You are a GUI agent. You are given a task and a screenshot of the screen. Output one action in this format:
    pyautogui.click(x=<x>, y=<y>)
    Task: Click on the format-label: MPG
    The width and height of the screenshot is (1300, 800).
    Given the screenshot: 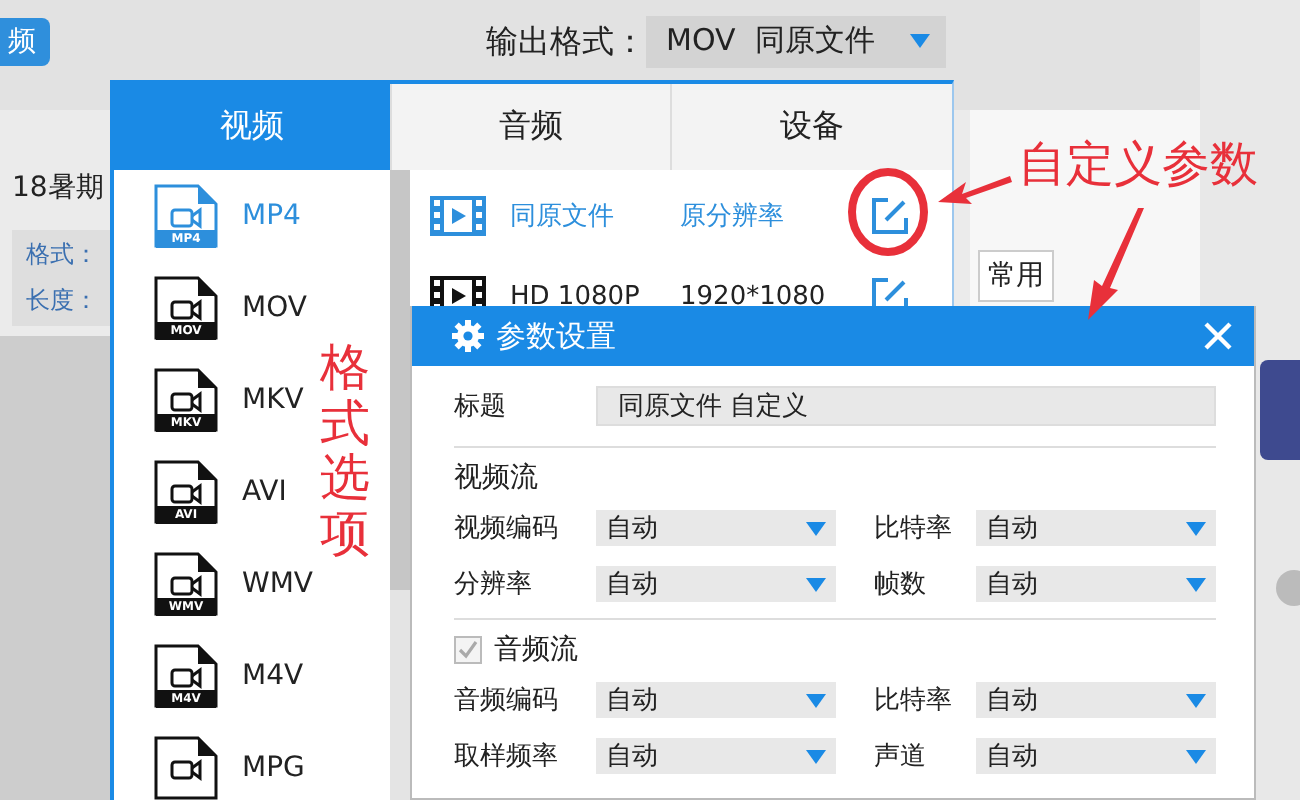 What is the action you would take?
    pyautogui.click(x=273, y=768)
    